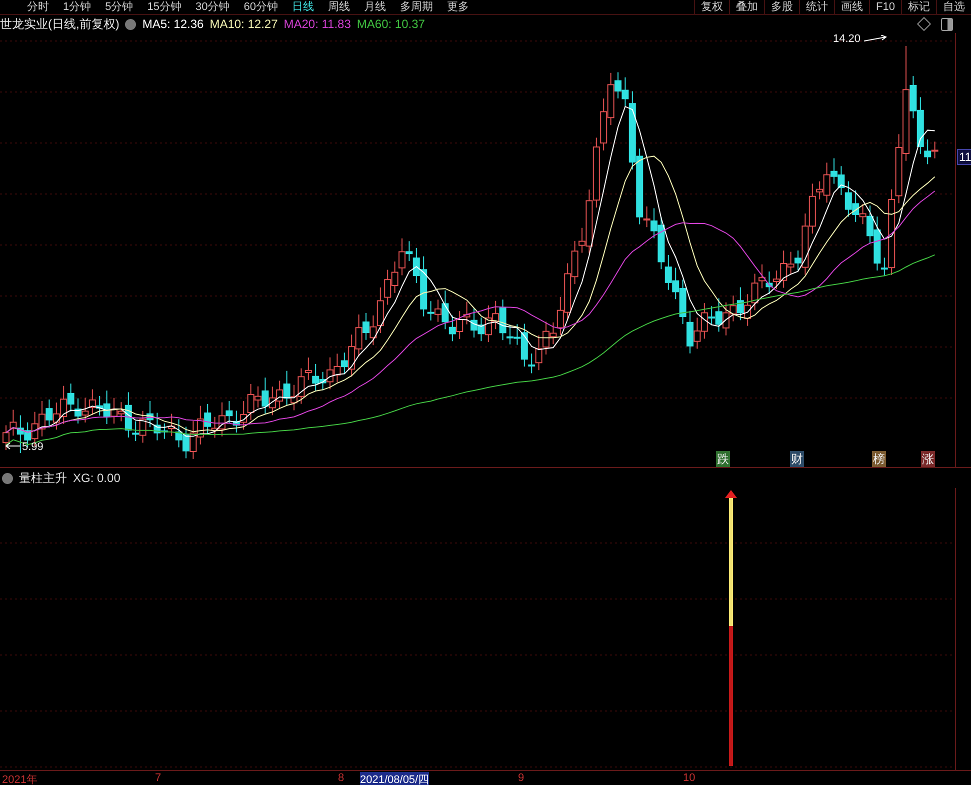 The height and width of the screenshot is (785, 971). What do you see at coordinates (33, 447) in the screenshot?
I see `low-price-label: 5.99` at bounding box center [33, 447].